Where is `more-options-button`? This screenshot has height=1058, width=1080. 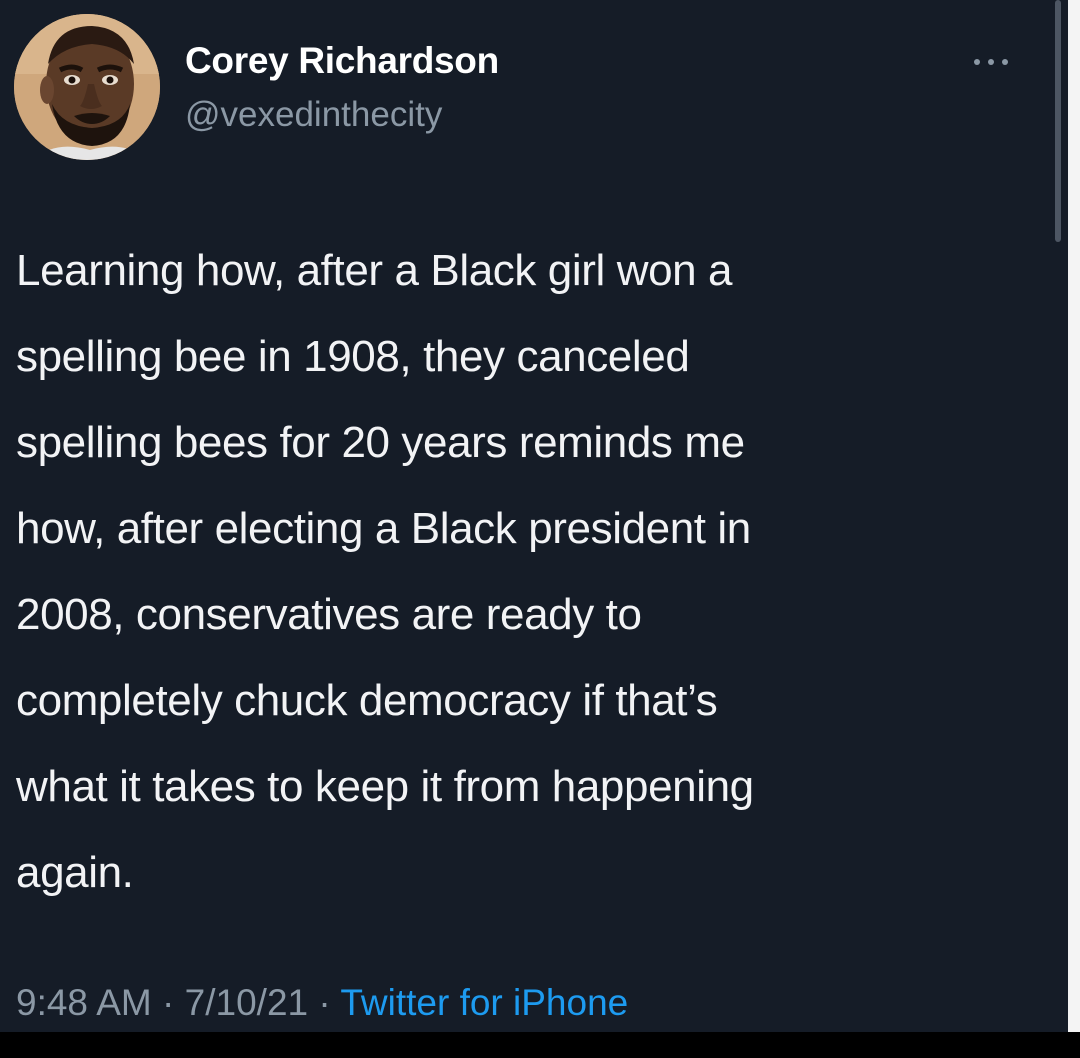 more-options-button is located at coordinates (991, 62).